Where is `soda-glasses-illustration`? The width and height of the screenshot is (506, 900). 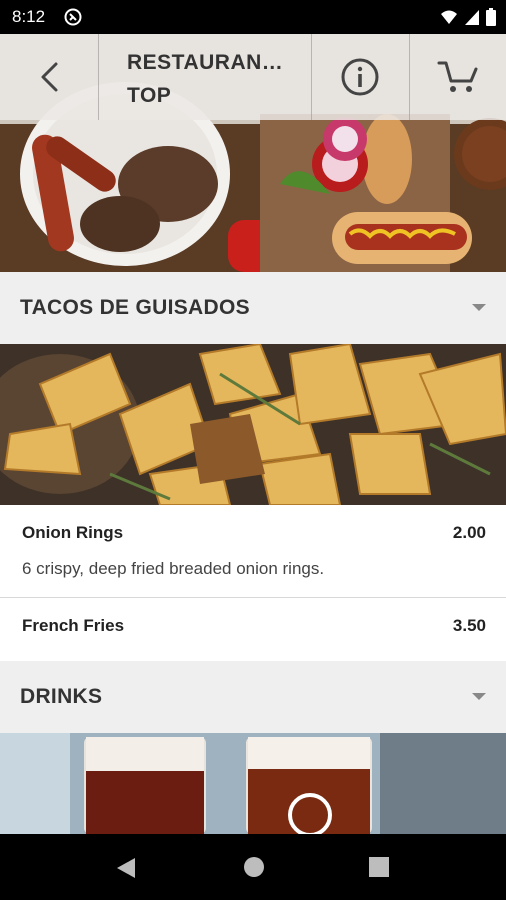
soda-glasses-illustration is located at coordinates (253, 783).